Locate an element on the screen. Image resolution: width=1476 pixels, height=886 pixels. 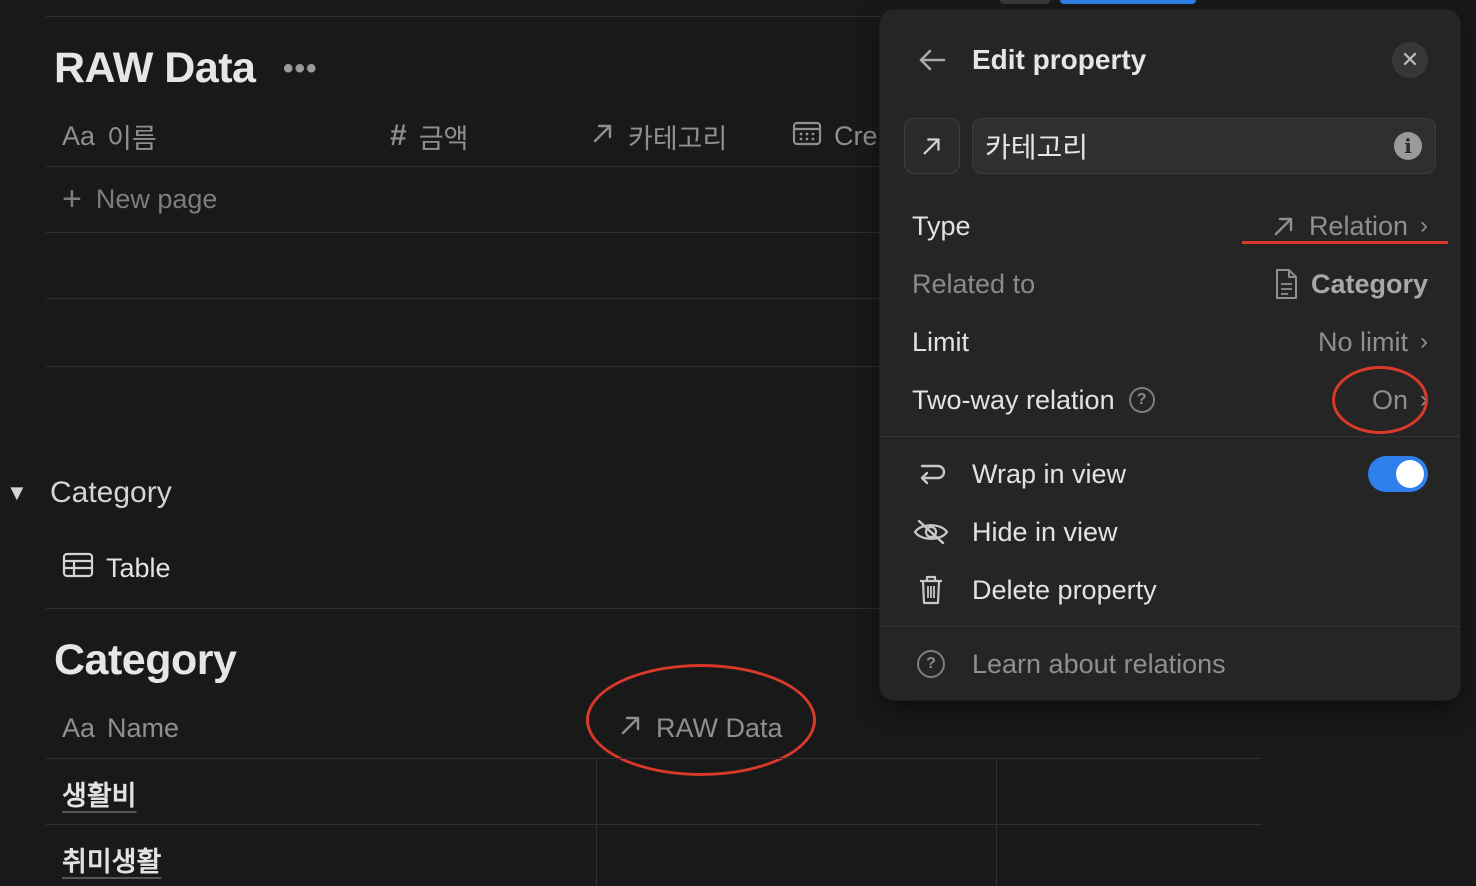
view-tab-table: Table is located at coordinates (116, 568).